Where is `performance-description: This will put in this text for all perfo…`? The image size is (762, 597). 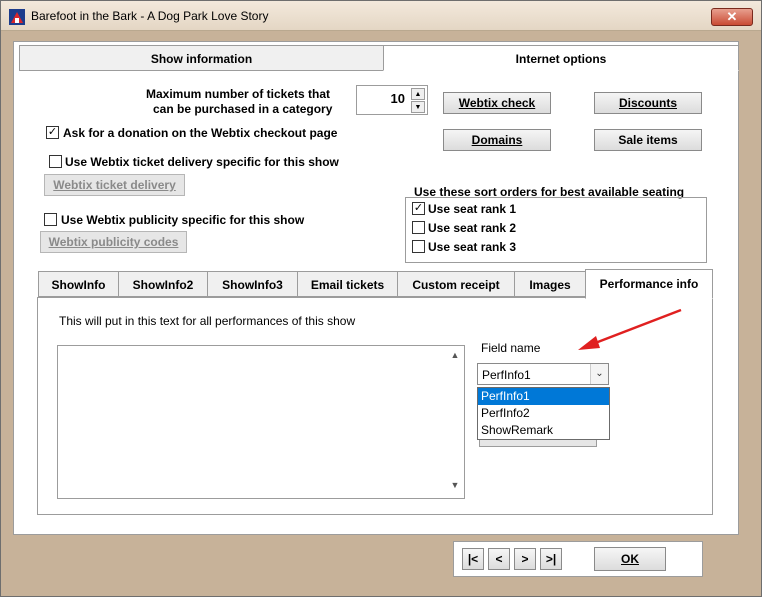
performance-description: This will put in this text for all perfo… is located at coordinates (207, 321).